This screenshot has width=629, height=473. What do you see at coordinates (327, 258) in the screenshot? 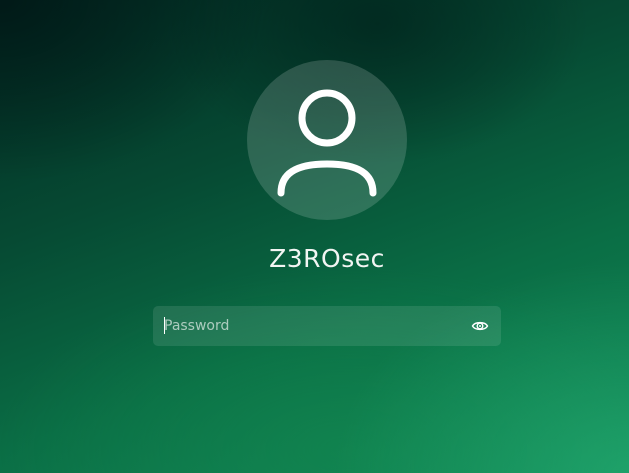
I see `username-label: Z3ROsec` at bounding box center [327, 258].